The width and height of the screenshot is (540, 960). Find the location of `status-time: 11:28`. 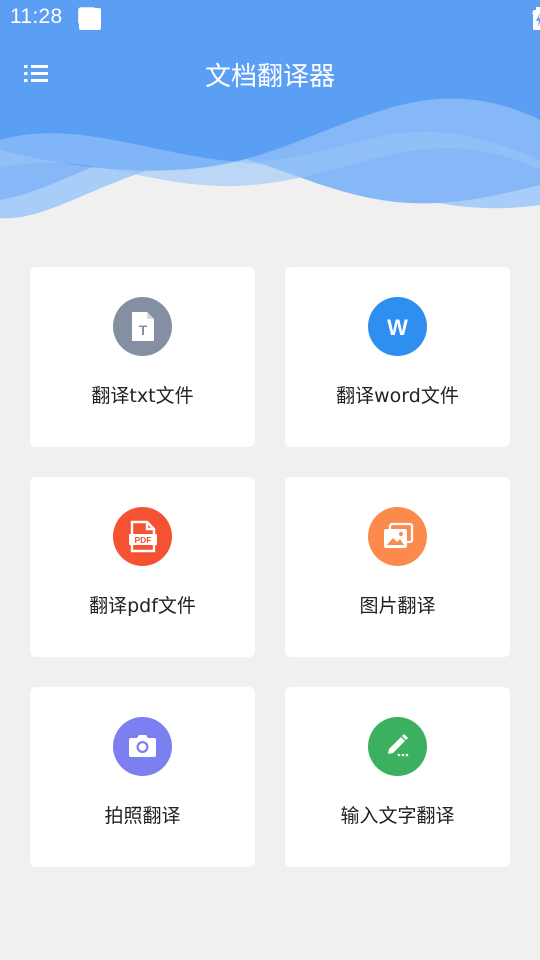

status-time: 11:28 is located at coordinates (36, 16).